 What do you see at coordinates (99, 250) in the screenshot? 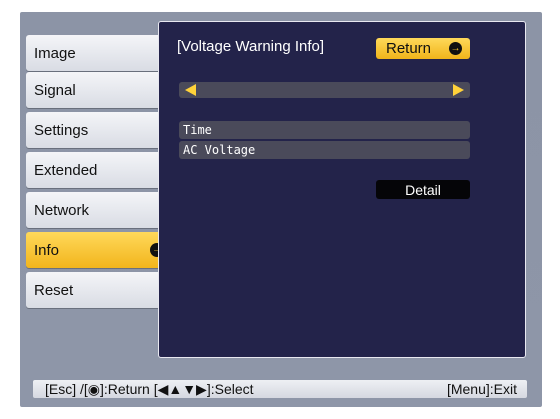
I see `sidebar-item-info: Info →` at bounding box center [99, 250].